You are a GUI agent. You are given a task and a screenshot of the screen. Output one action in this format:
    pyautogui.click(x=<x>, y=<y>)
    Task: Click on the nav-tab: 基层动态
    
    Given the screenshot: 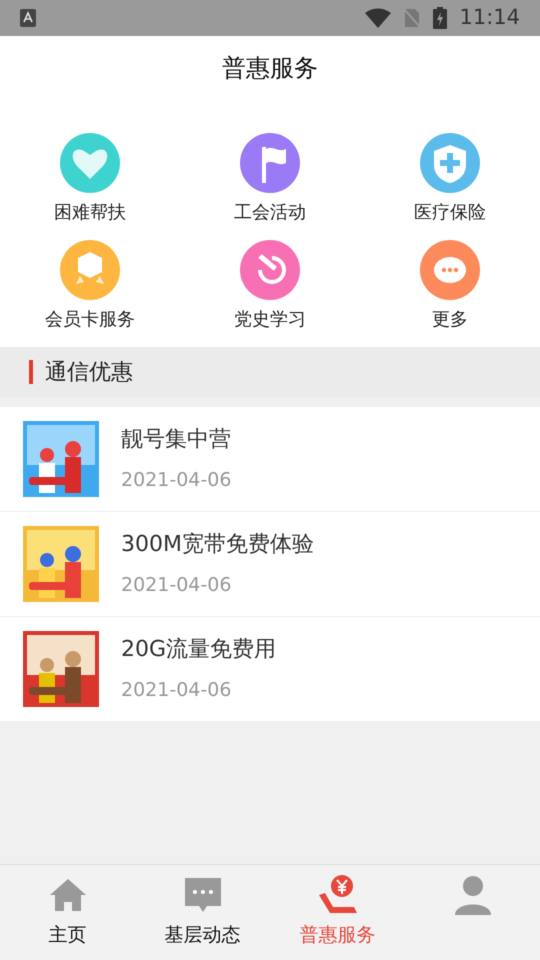 What is the action you would take?
    pyautogui.click(x=202, y=912)
    